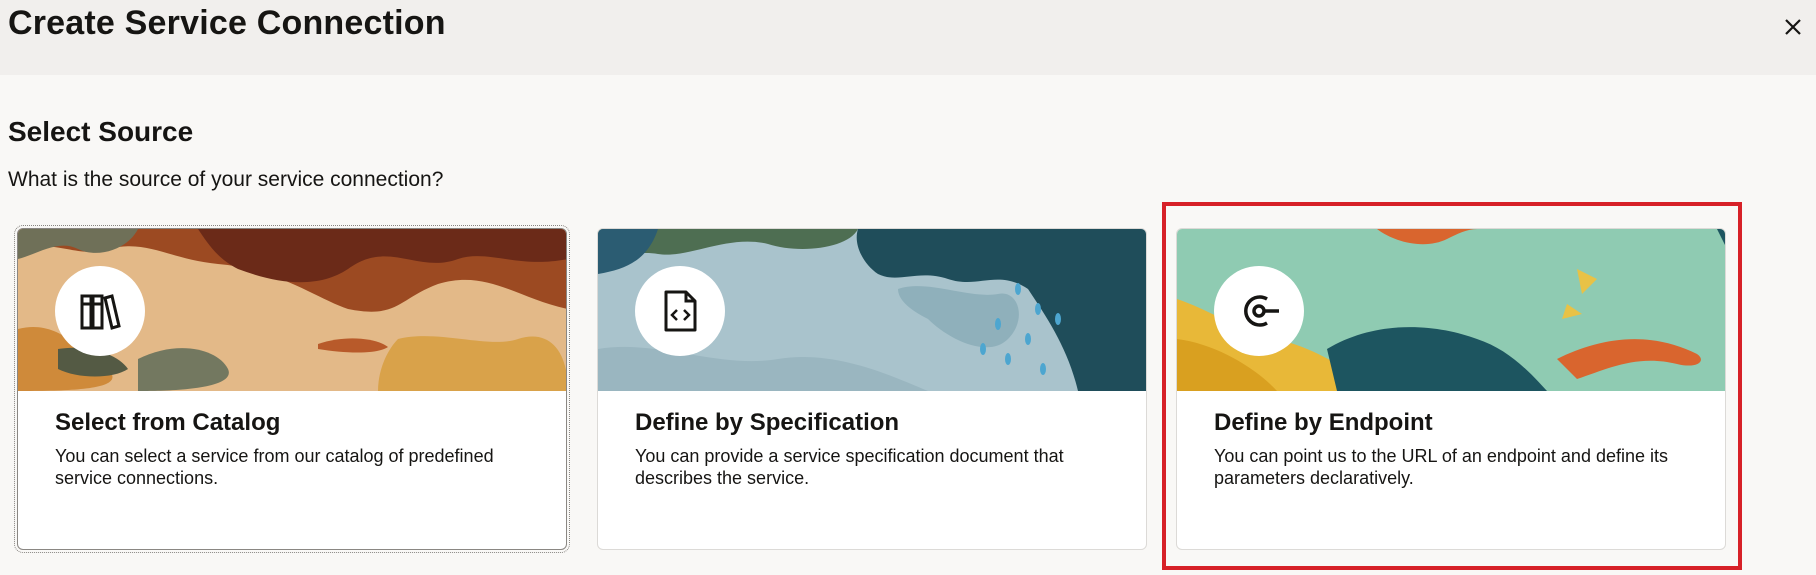 Image resolution: width=1816 pixels, height=575 pixels. I want to click on close-icon, so click(1793, 27).